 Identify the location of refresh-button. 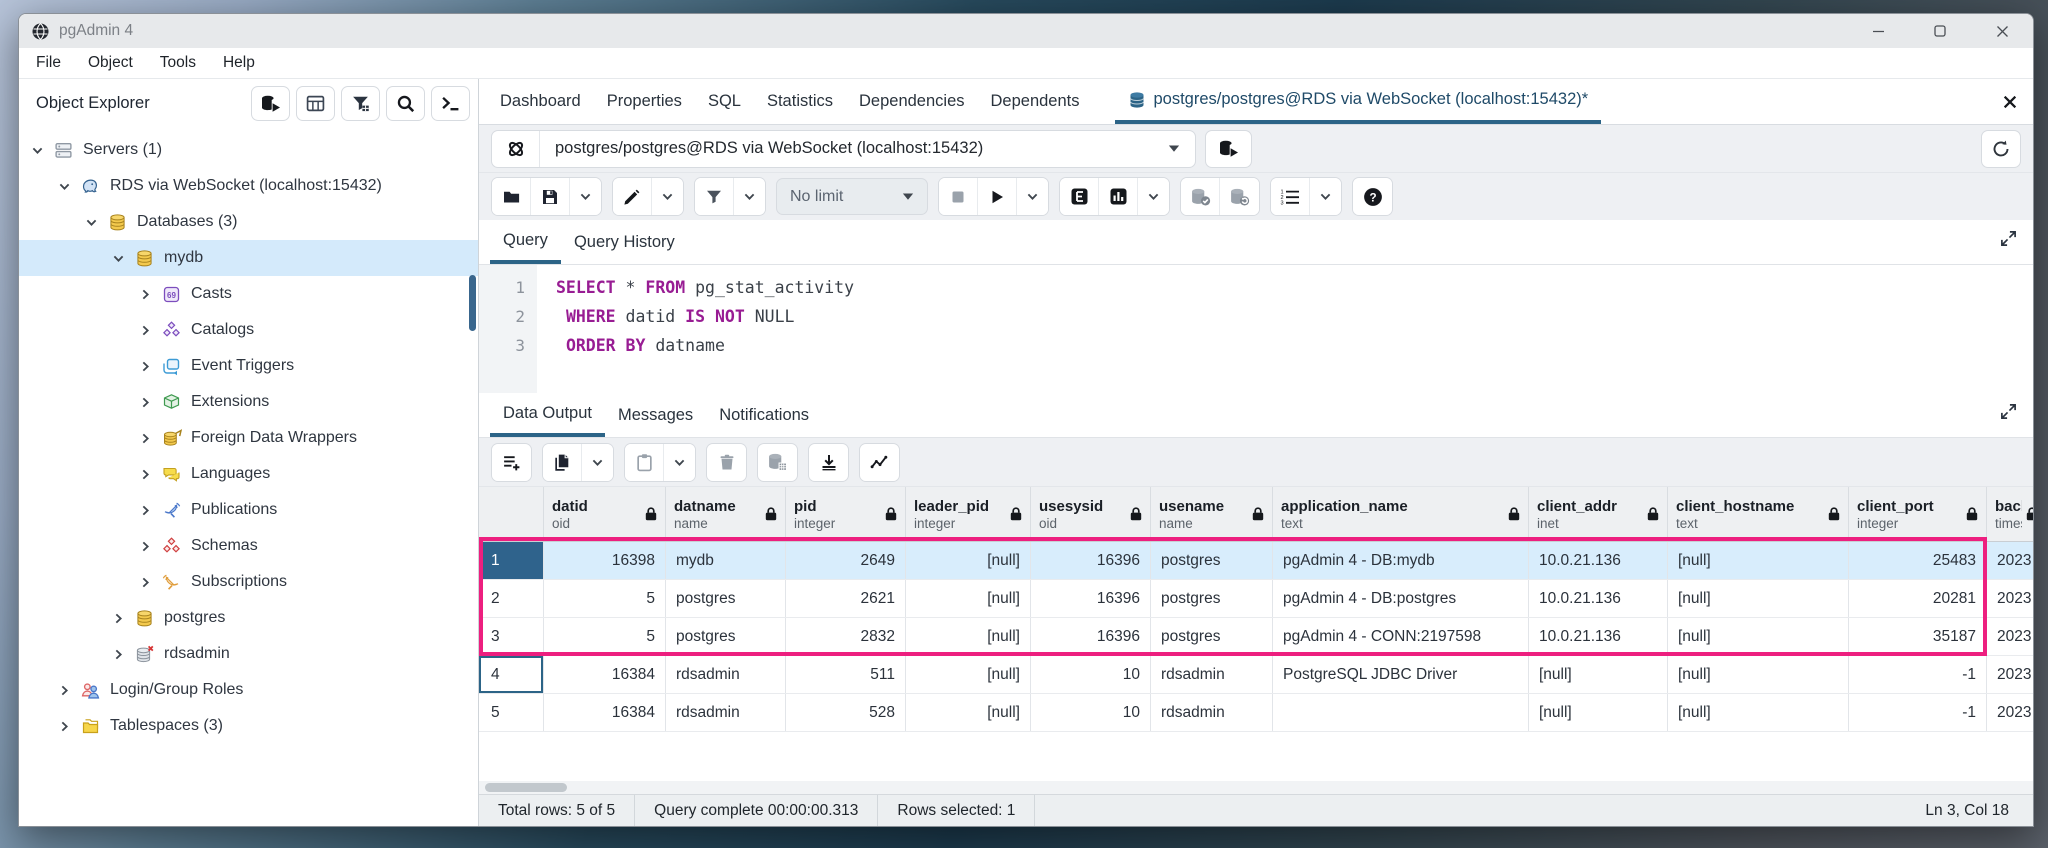
(2001, 148).